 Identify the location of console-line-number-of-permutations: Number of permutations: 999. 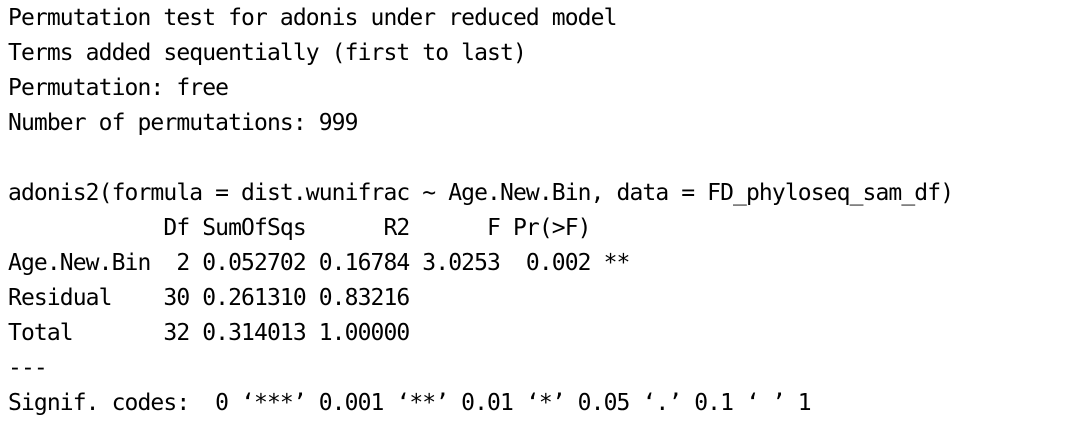
(183, 123).